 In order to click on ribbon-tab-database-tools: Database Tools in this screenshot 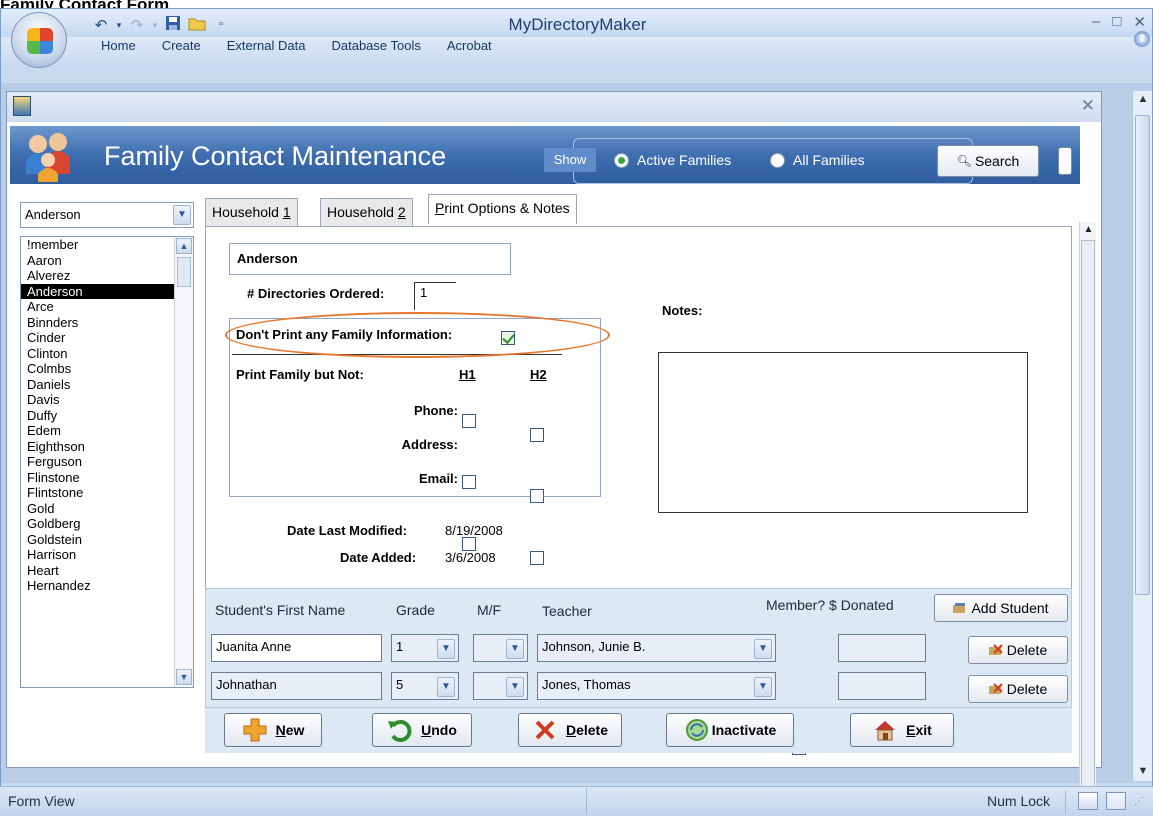, I will do `click(375, 45)`.